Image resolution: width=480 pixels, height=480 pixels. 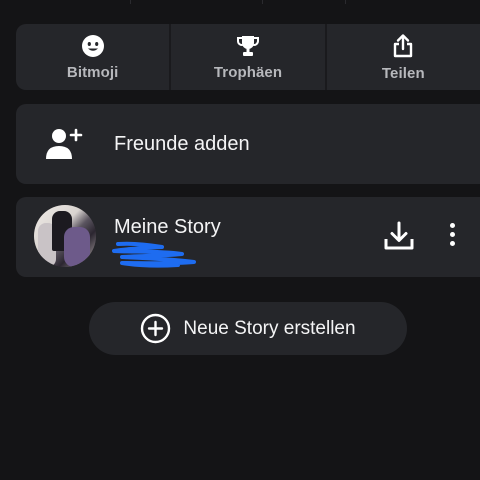 I want to click on quick-actions-row: Bitmoji Trophäen Teilen, so click(x=248, y=57).